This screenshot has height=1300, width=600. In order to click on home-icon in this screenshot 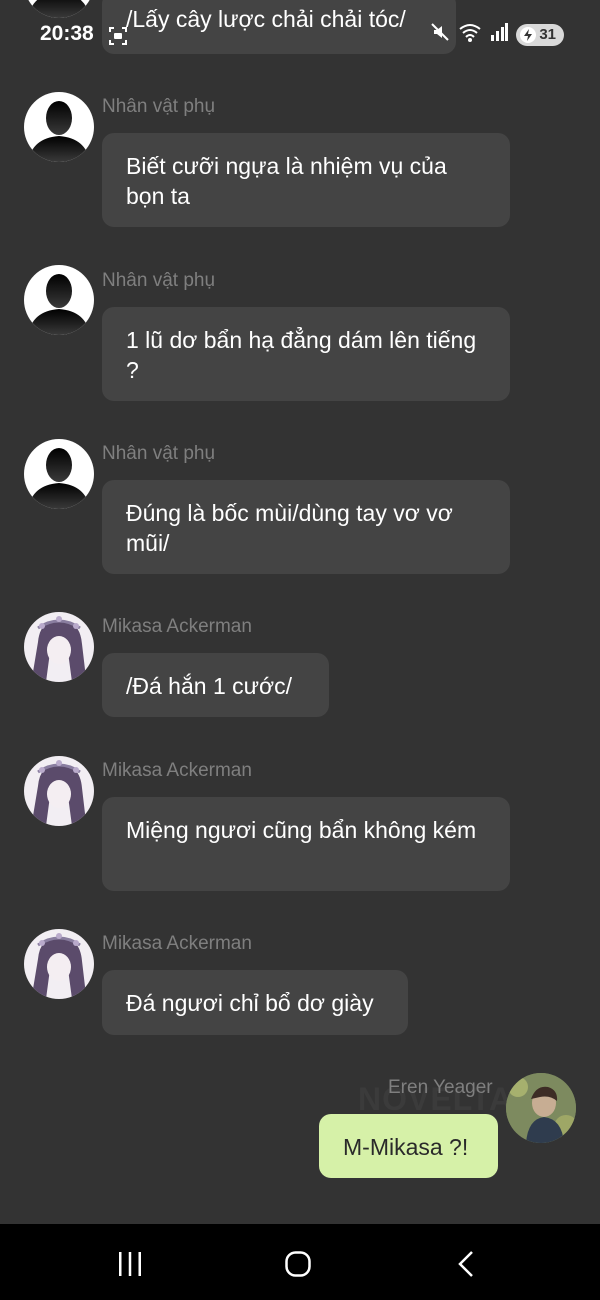, I will do `click(298, 1264)`.